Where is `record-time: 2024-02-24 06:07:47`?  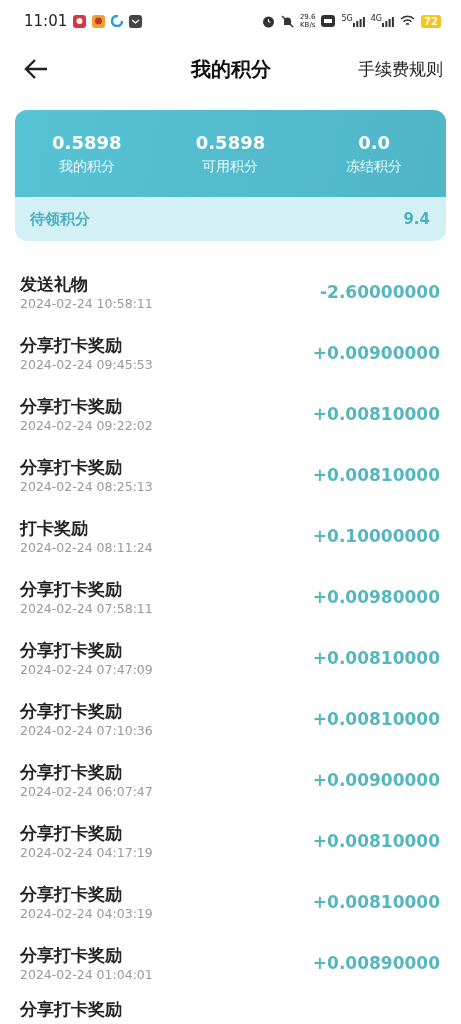 record-time: 2024-02-24 06:07:47 is located at coordinates (86, 791).